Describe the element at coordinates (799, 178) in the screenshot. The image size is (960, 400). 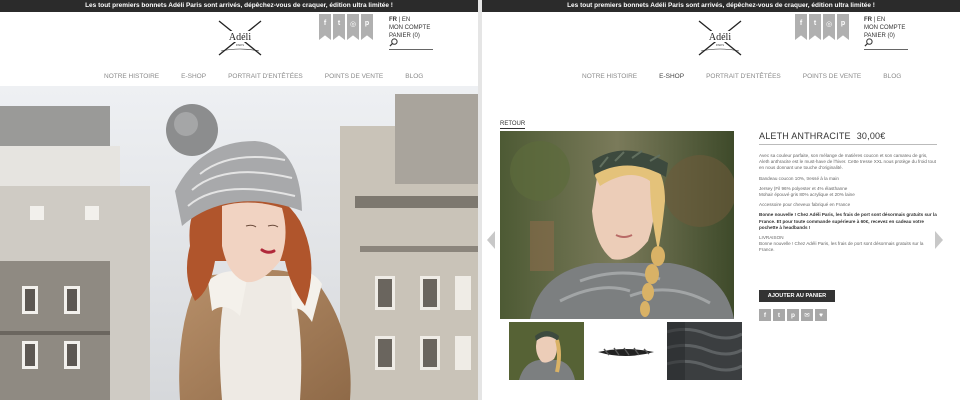
I see `description-paragraph: Bandeau coucon 10%, tressé à la main` at that location.